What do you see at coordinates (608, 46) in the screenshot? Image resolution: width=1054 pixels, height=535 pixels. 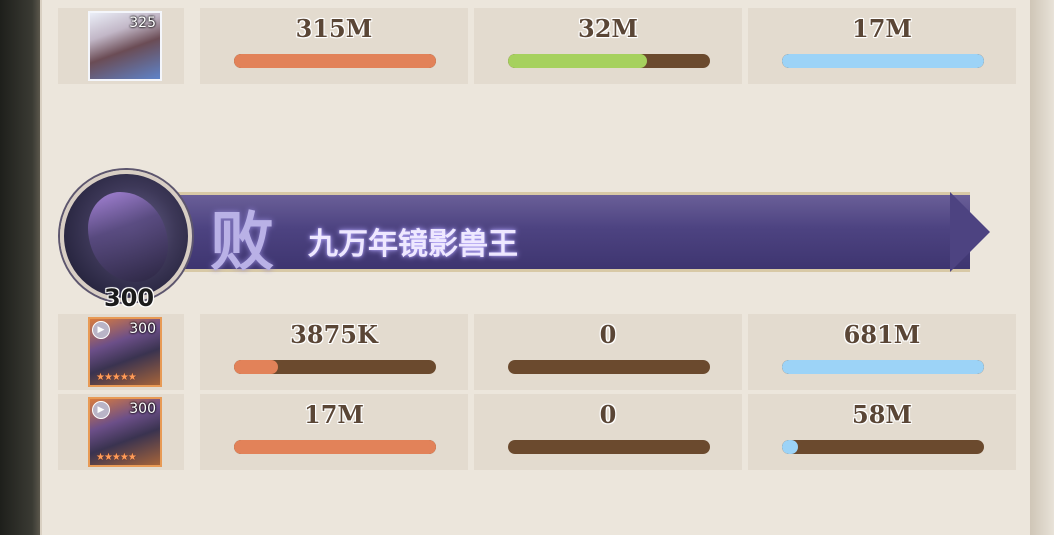 I see `heal-cell: 32M` at bounding box center [608, 46].